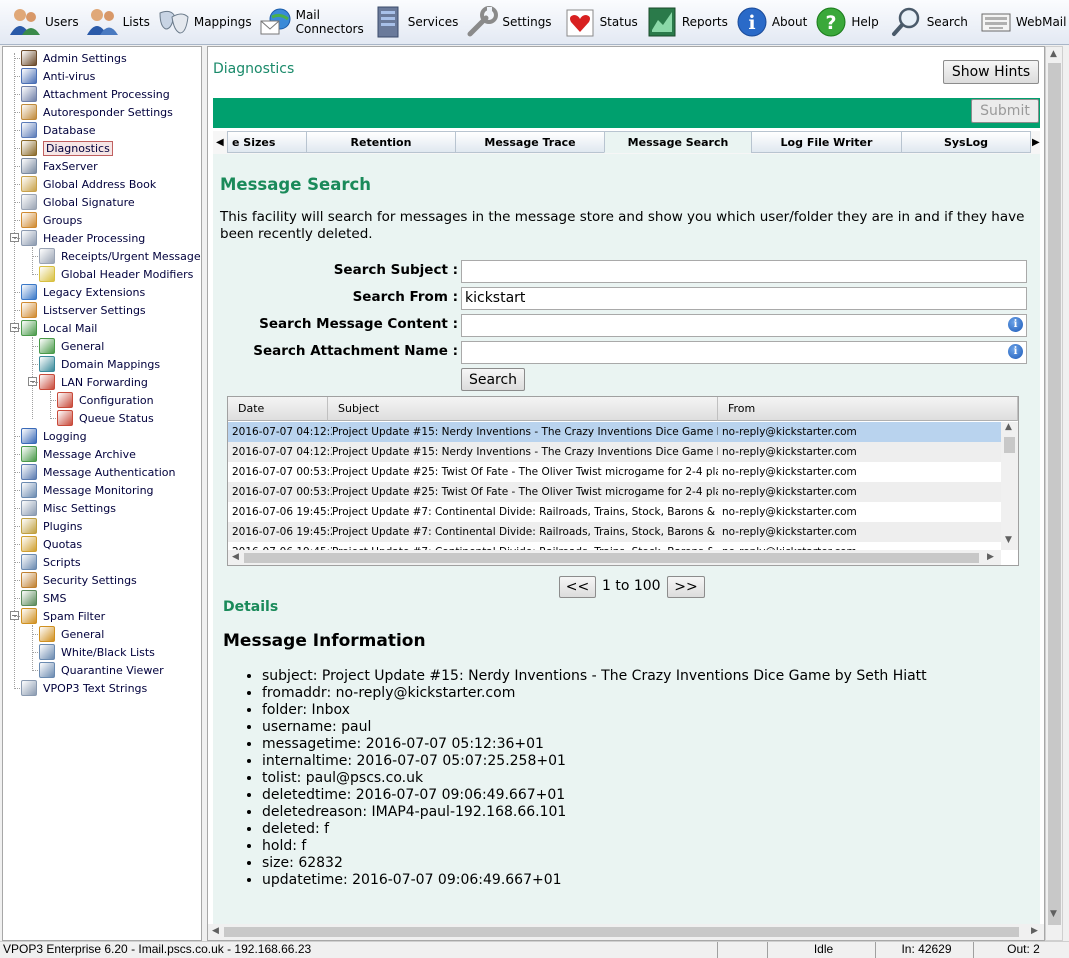 The image size is (1069, 958). I want to click on sidebar-item-plugins: Plugins, so click(51, 526).